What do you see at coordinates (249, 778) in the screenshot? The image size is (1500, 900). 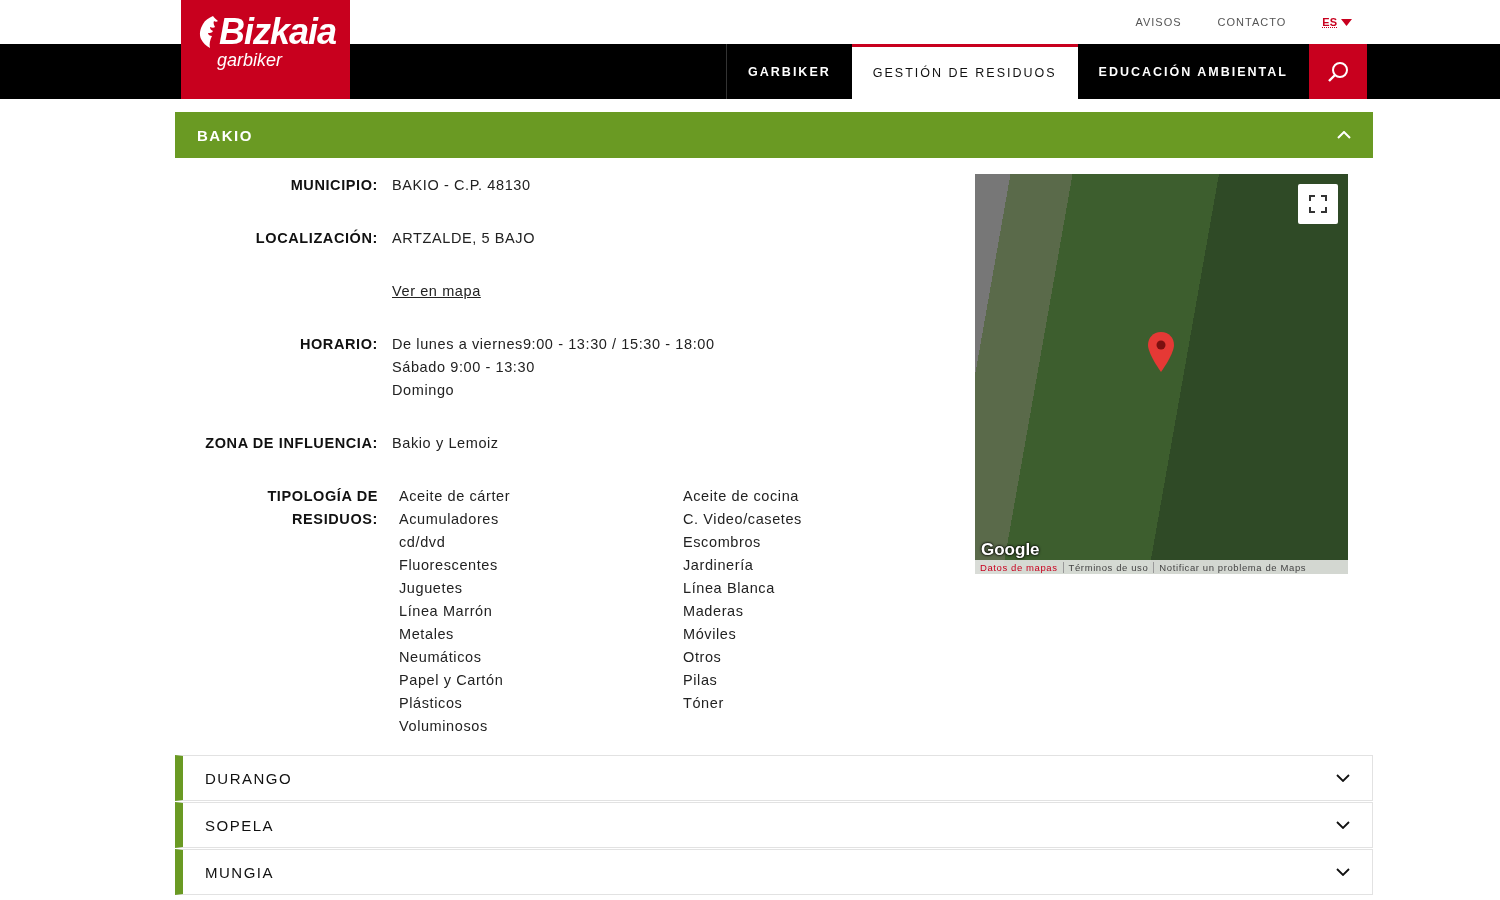 I see `section-title: DURANGO` at bounding box center [249, 778].